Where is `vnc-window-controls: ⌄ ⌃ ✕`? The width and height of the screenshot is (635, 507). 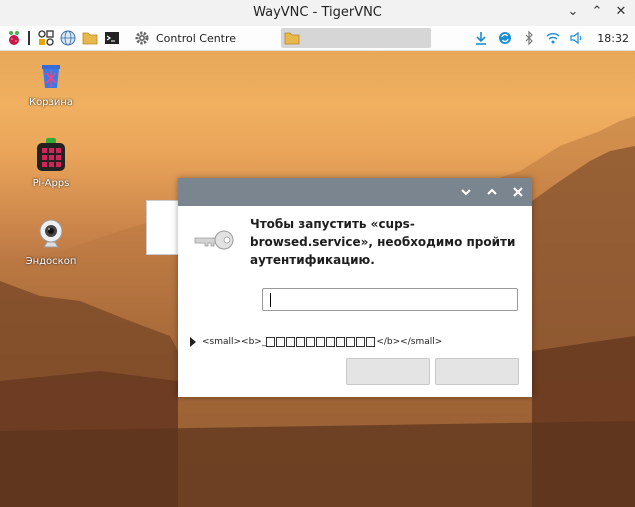 vnc-window-controls: ⌄ ⌃ ✕ is located at coordinates (597, 12).